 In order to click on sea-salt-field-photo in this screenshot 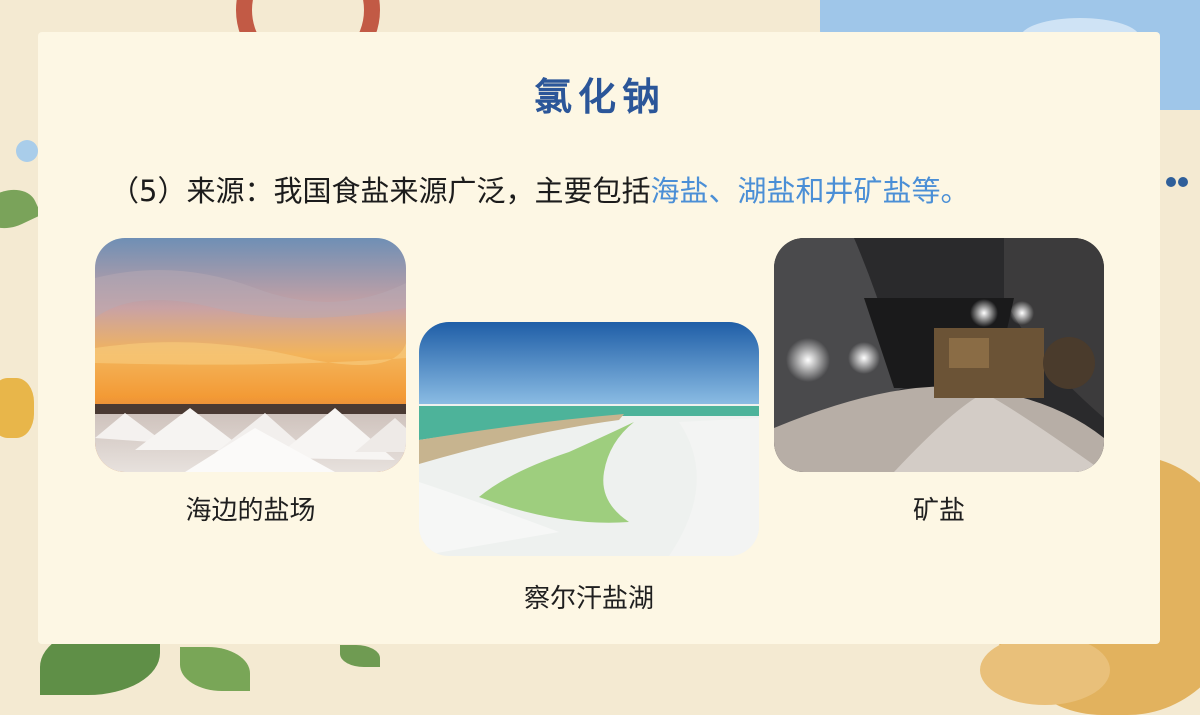, I will do `click(250, 355)`.